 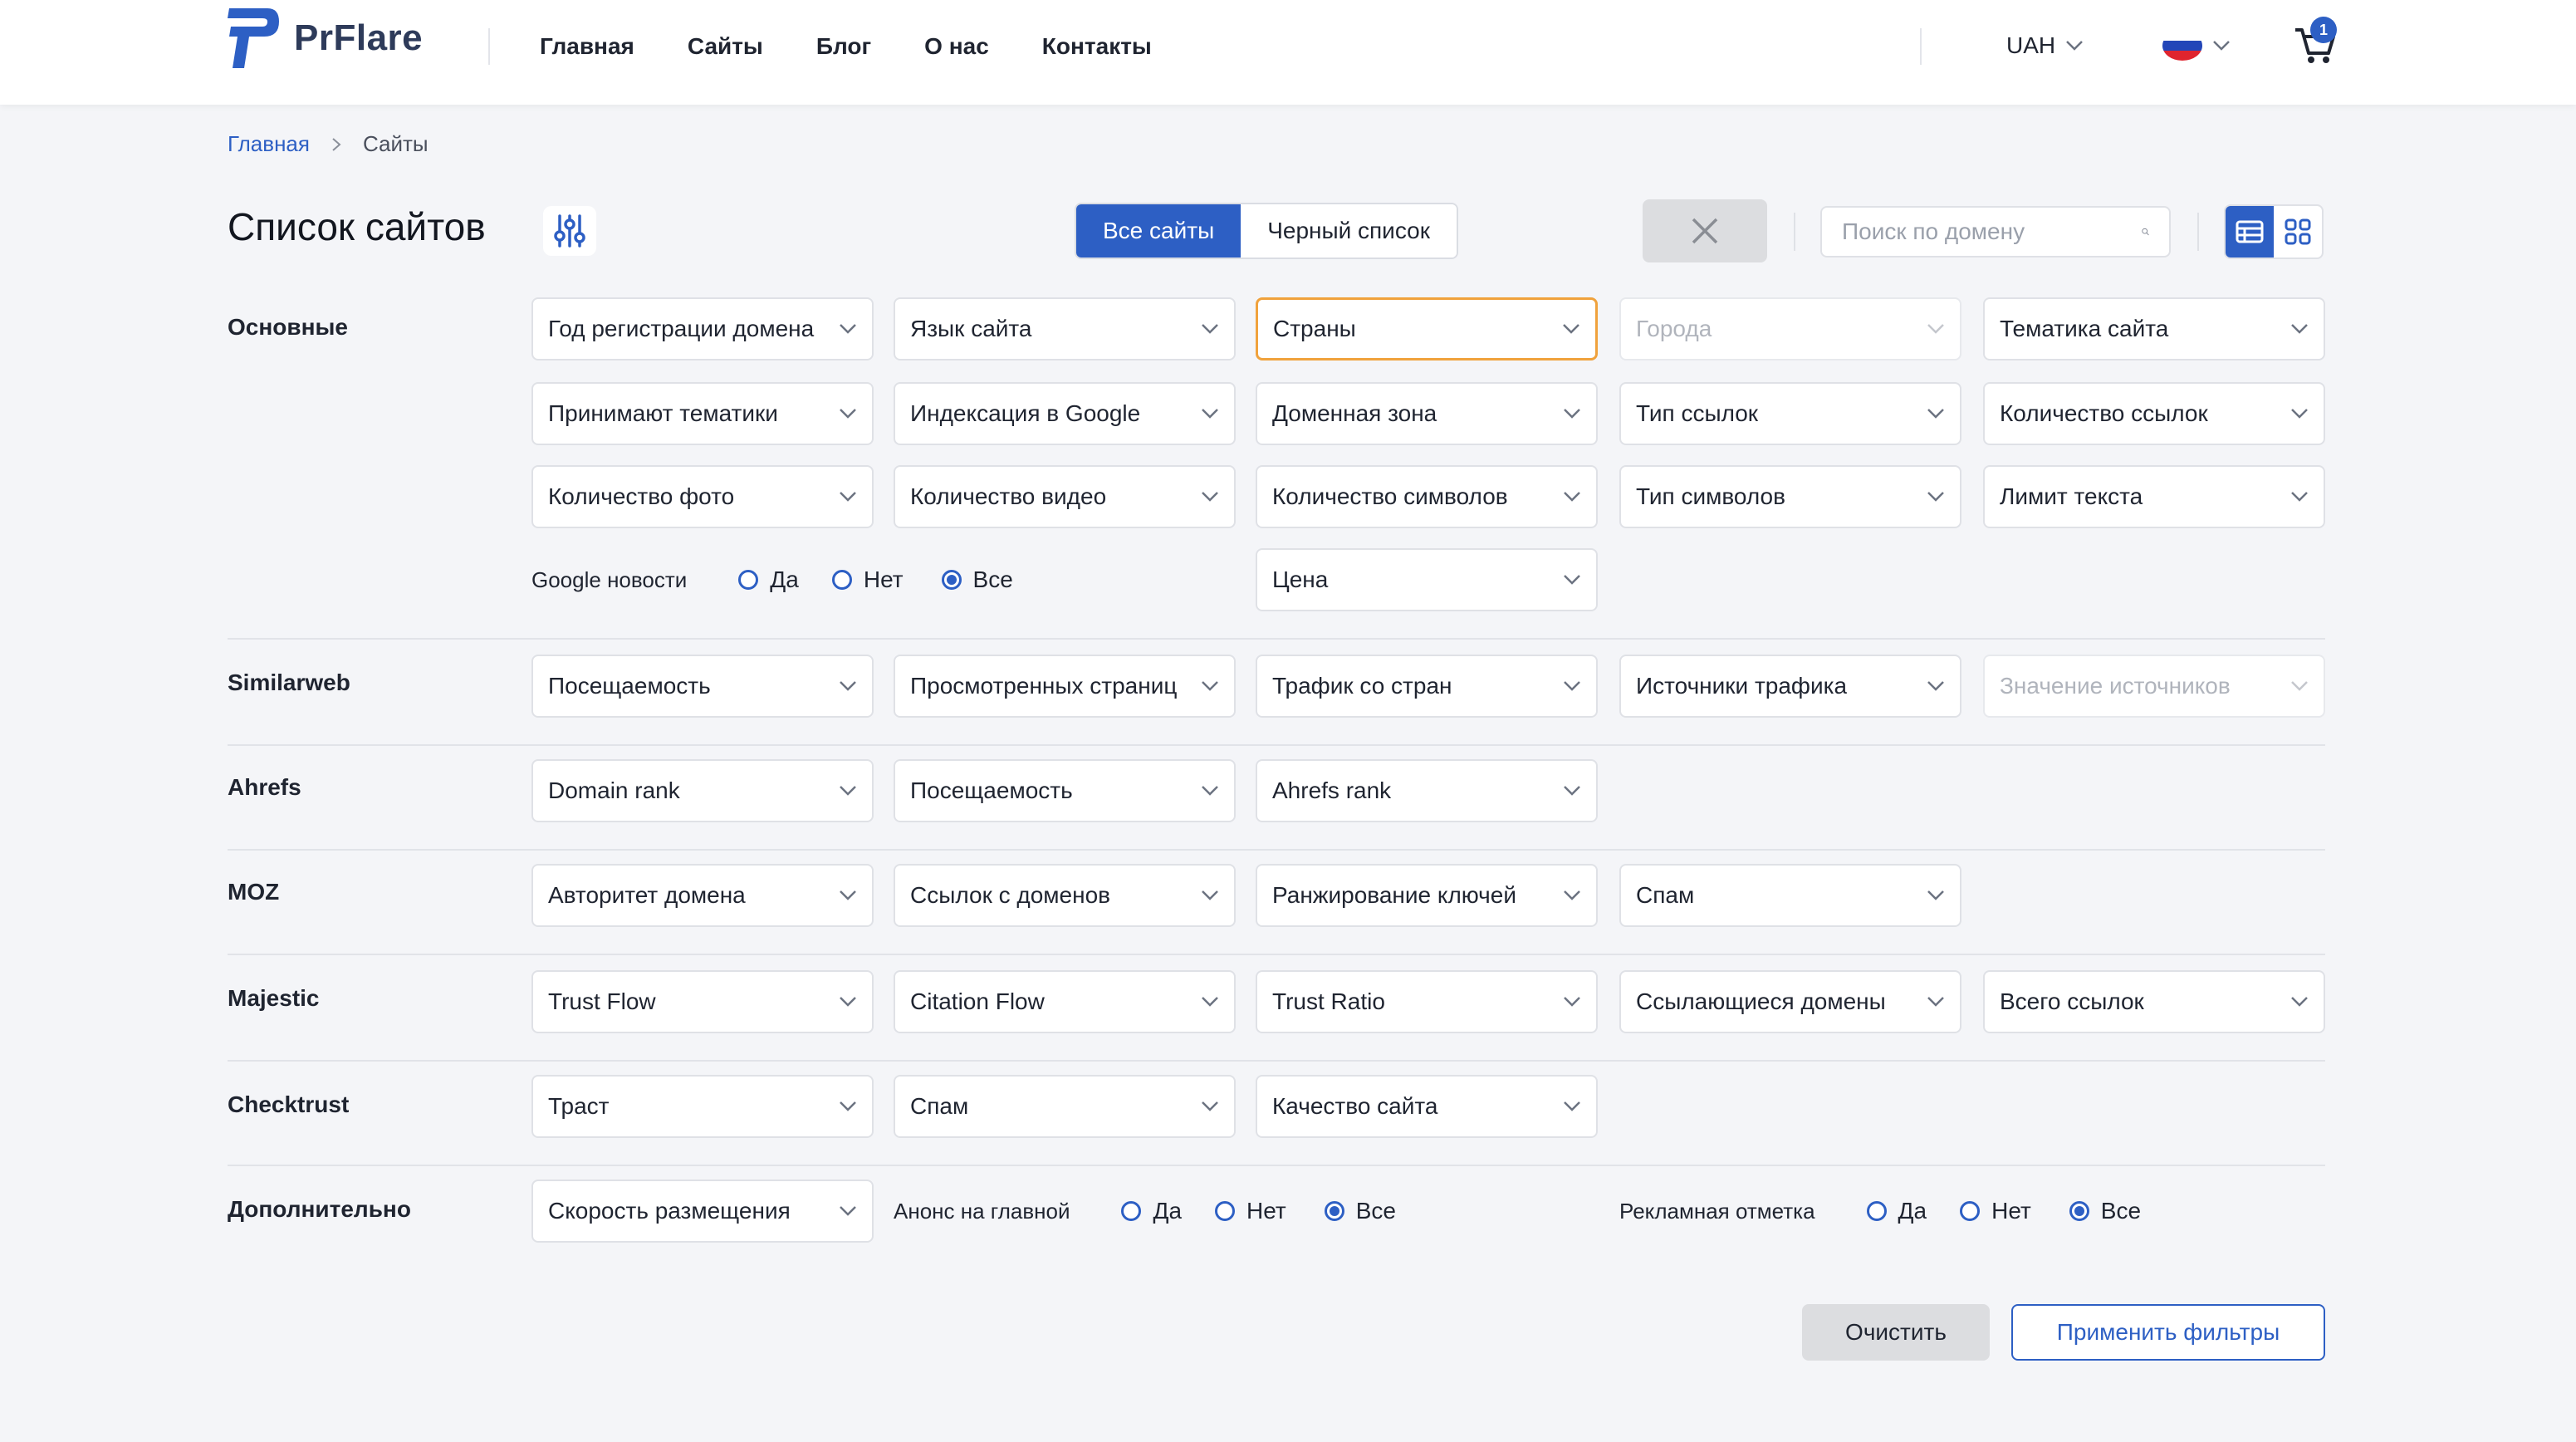 I want to click on section-label-ahrefs: Ahrefs, so click(x=265, y=787).